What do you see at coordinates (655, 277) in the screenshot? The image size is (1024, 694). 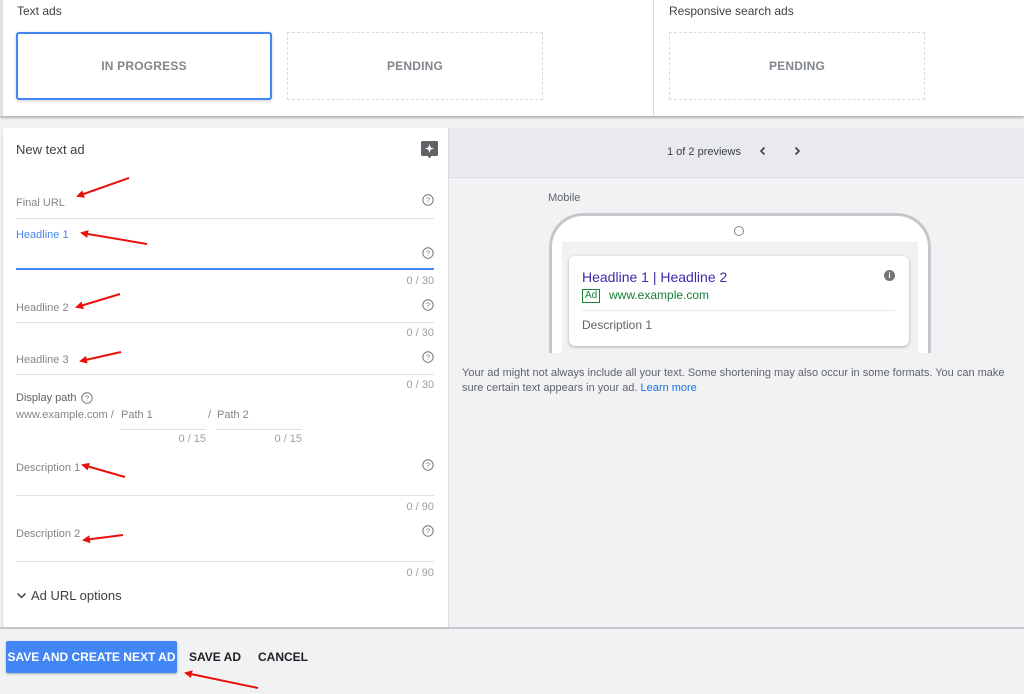 I see `ad-preview-headline: Headline 1 | Headline 2` at bounding box center [655, 277].